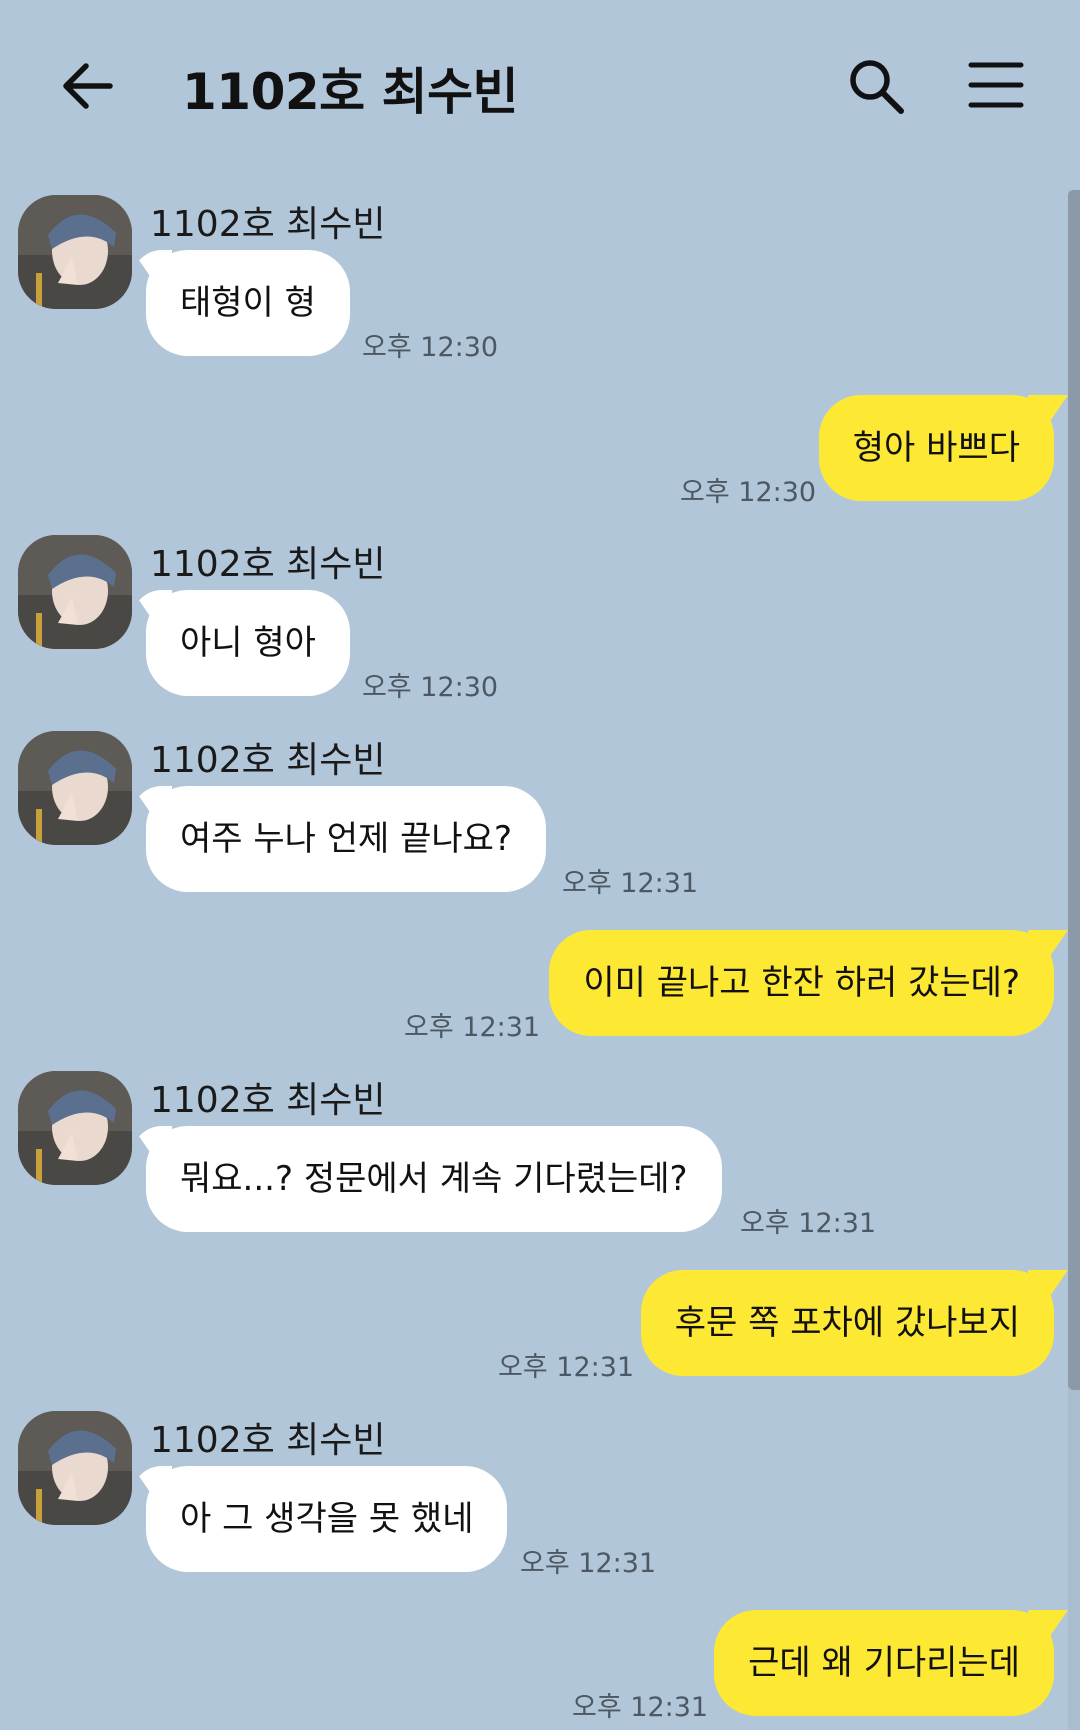 Image resolution: width=1080 pixels, height=1730 pixels. I want to click on message-bubble: 태형이 형, so click(248, 303).